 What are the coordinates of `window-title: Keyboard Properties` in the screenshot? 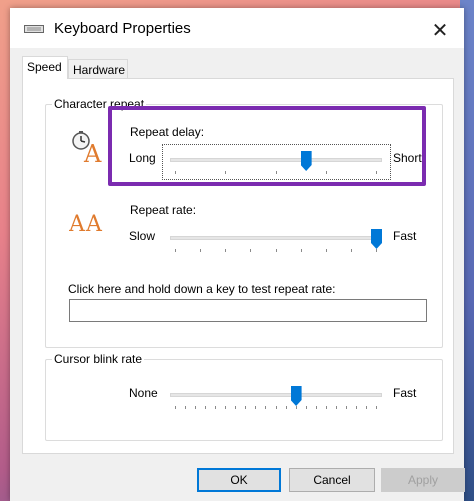 It's located at (122, 28).